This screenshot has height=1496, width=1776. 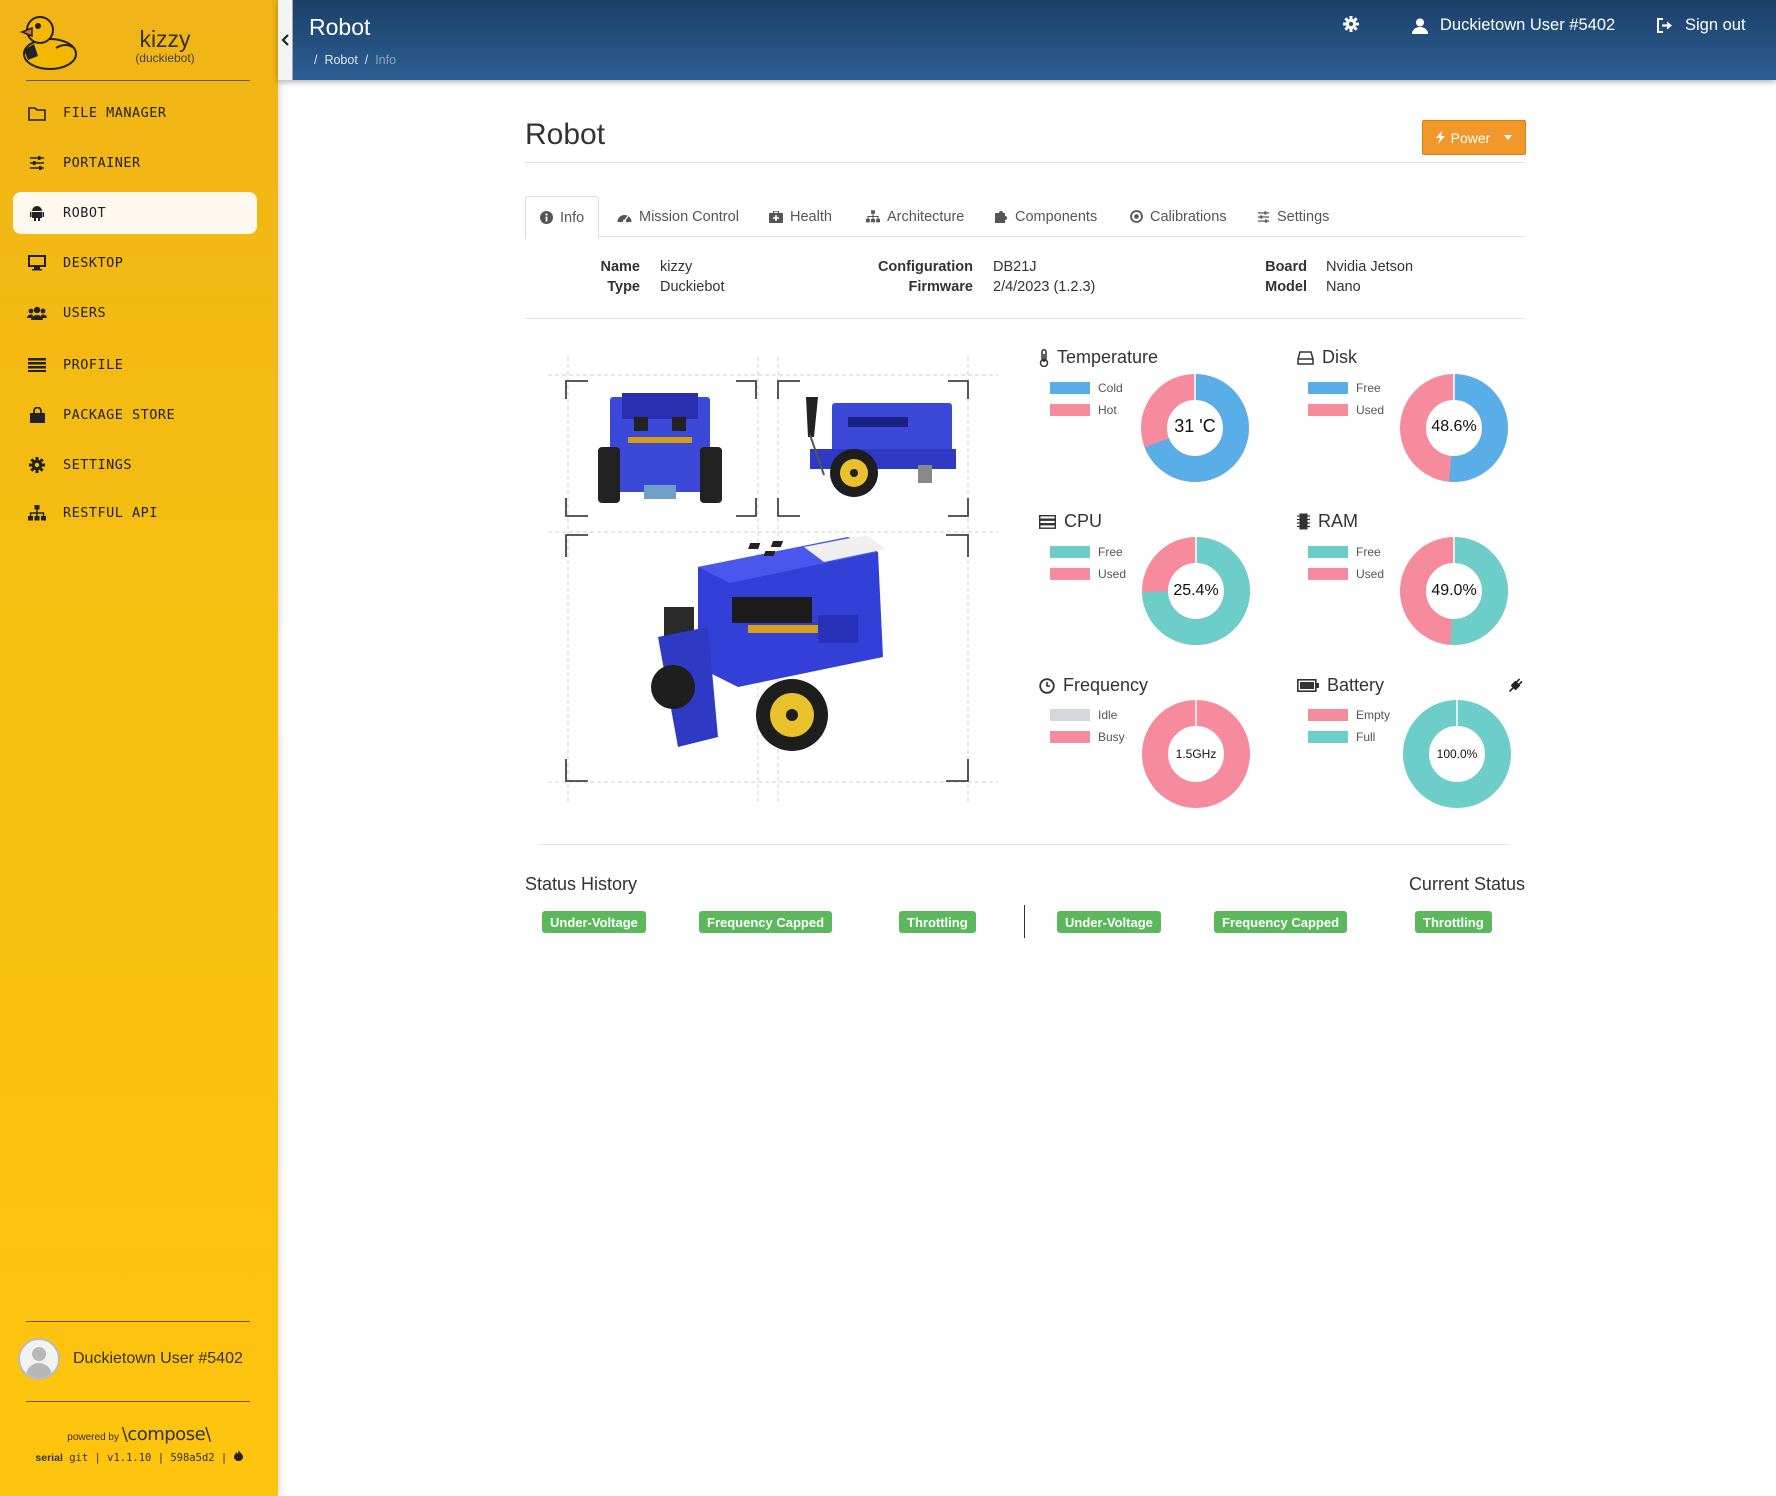 What do you see at coordinates (49, 1458) in the screenshot?
I see `footer-serial: serial` at bounding box center [49, 1458].